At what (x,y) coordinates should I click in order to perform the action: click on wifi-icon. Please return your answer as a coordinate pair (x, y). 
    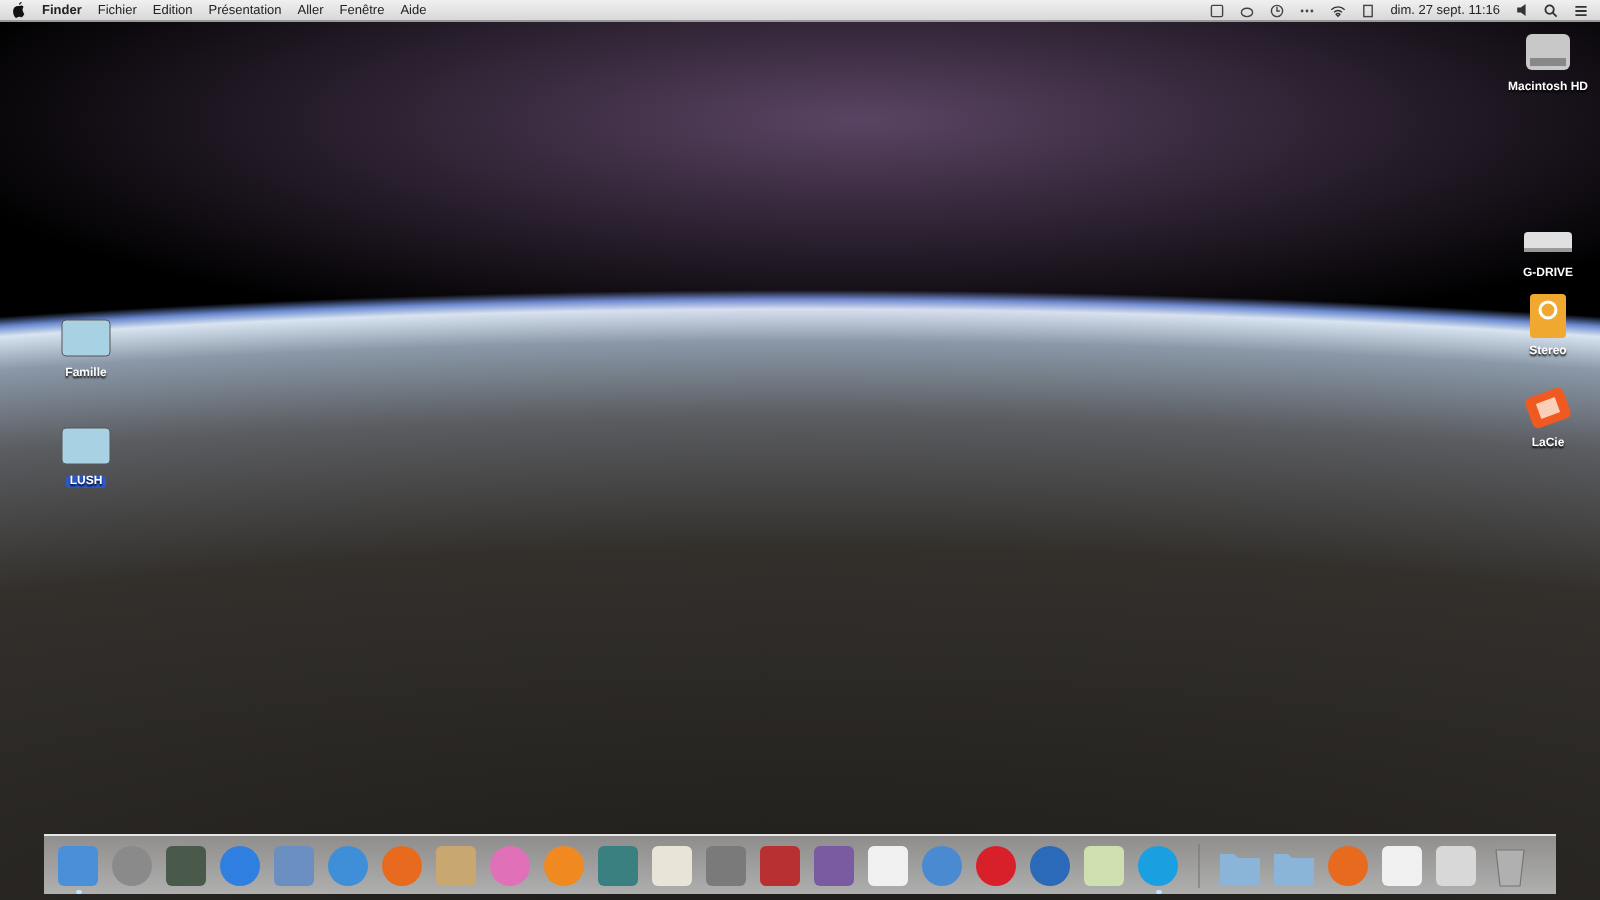
    Looking at the image, I should click on (1338, 10).